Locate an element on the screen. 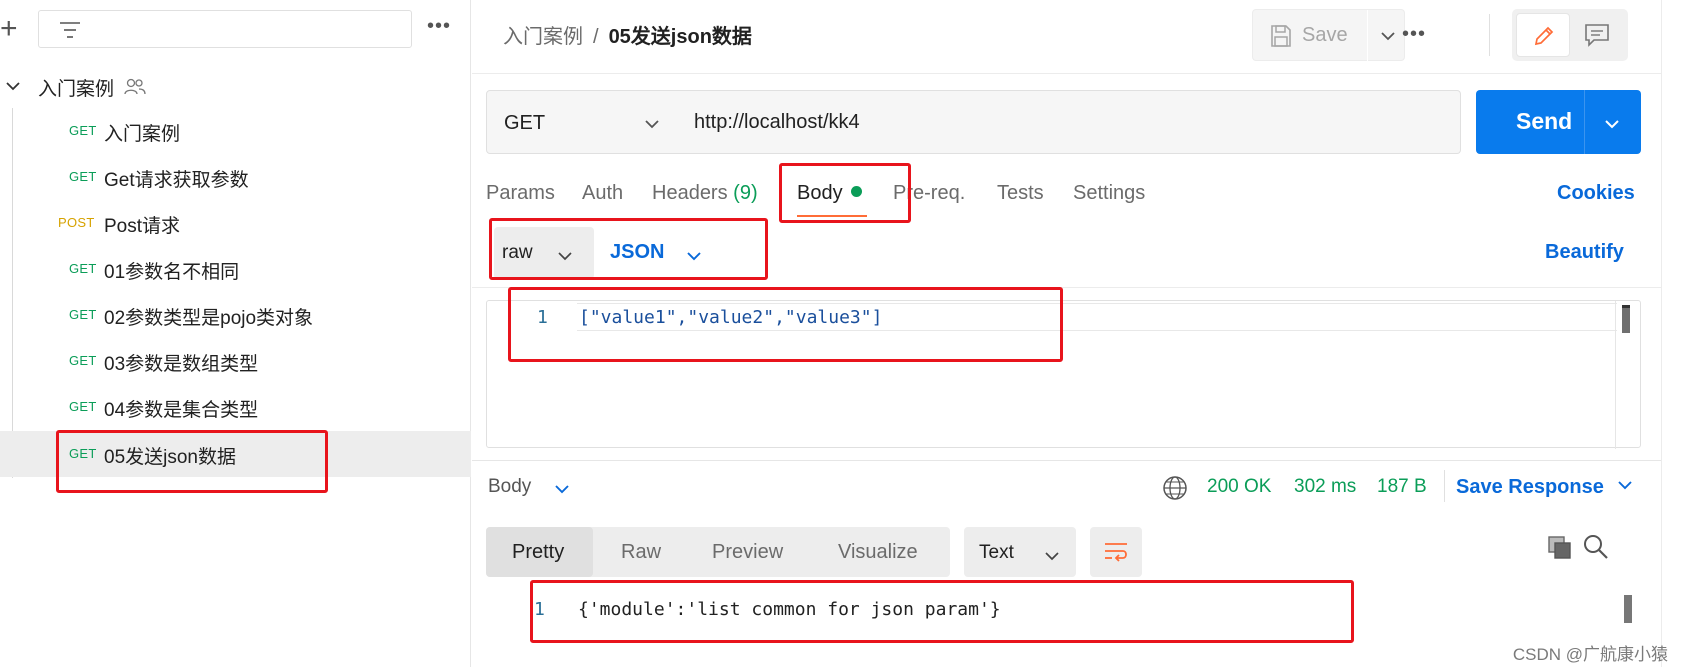 The width and height of the screenshot is (1684, 667). response-time: 302 ms is located at coordinates (1325, 487).